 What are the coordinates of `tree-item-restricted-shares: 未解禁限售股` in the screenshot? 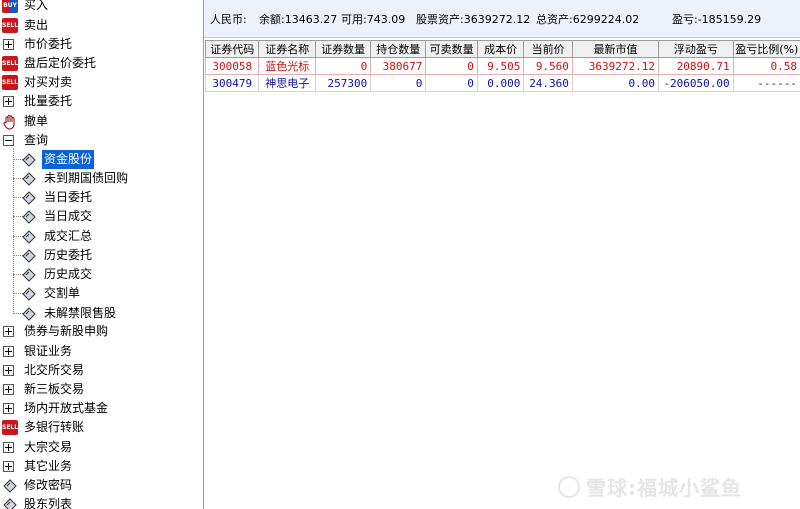 It's located at (100, 313).